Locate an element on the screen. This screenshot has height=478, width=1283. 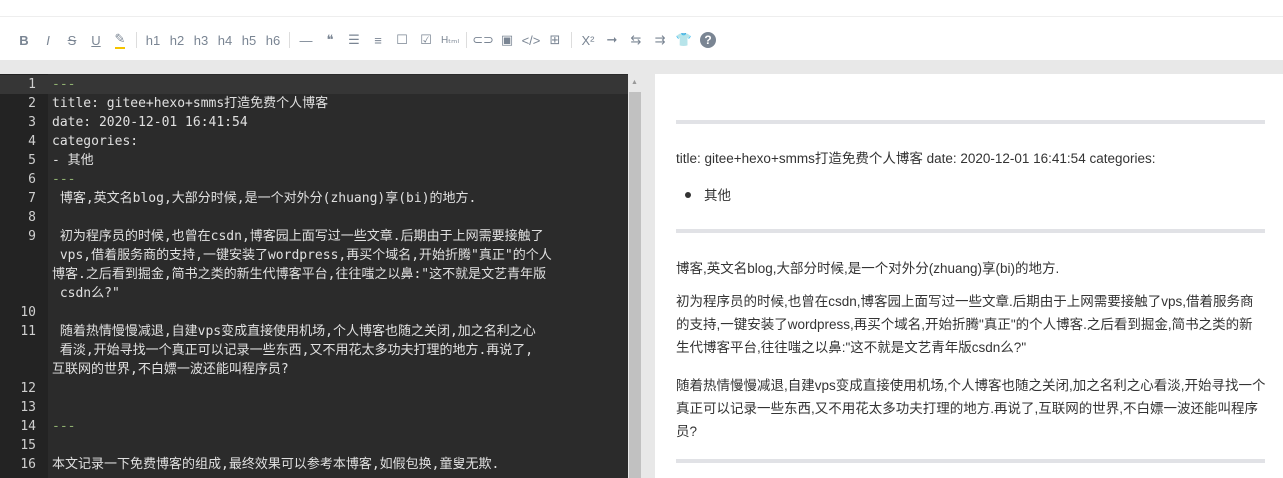
theme-shirt-button: 👕 is located at coordinates (684, 40).